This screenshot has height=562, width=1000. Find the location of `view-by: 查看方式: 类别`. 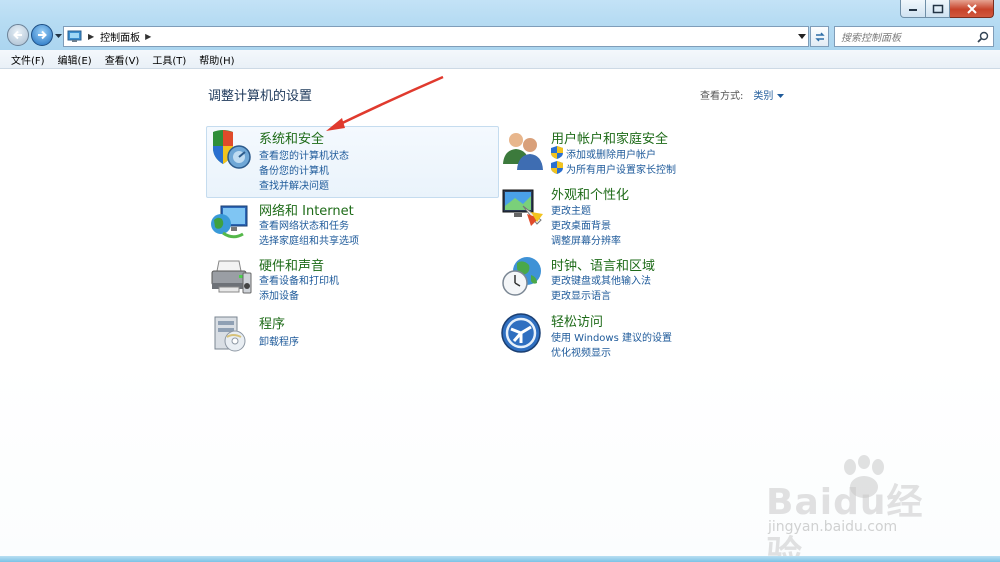

view-by: 查看方式: 类别 is located at coordinates (742, 94).